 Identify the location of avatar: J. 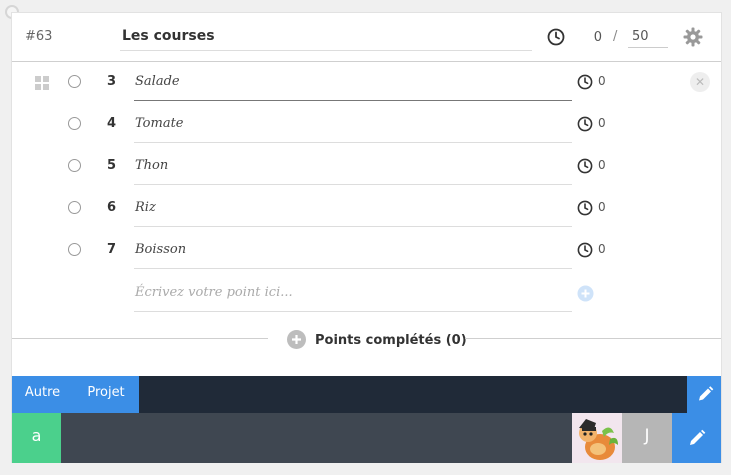
(647, 438).